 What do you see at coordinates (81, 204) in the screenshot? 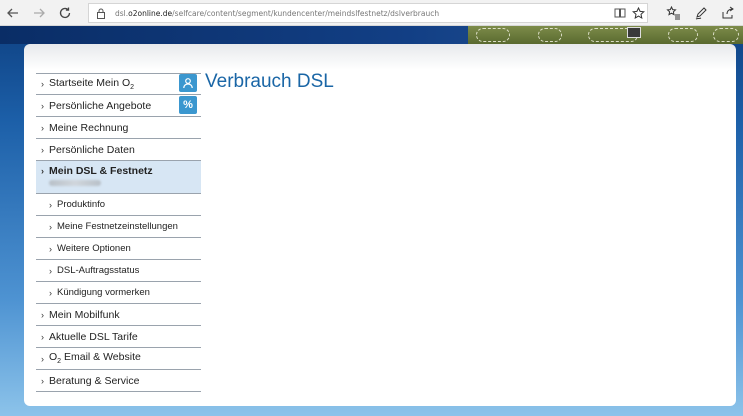
I see `sidebar-item-label: Produktinfo` at bounding box center [81, 204].